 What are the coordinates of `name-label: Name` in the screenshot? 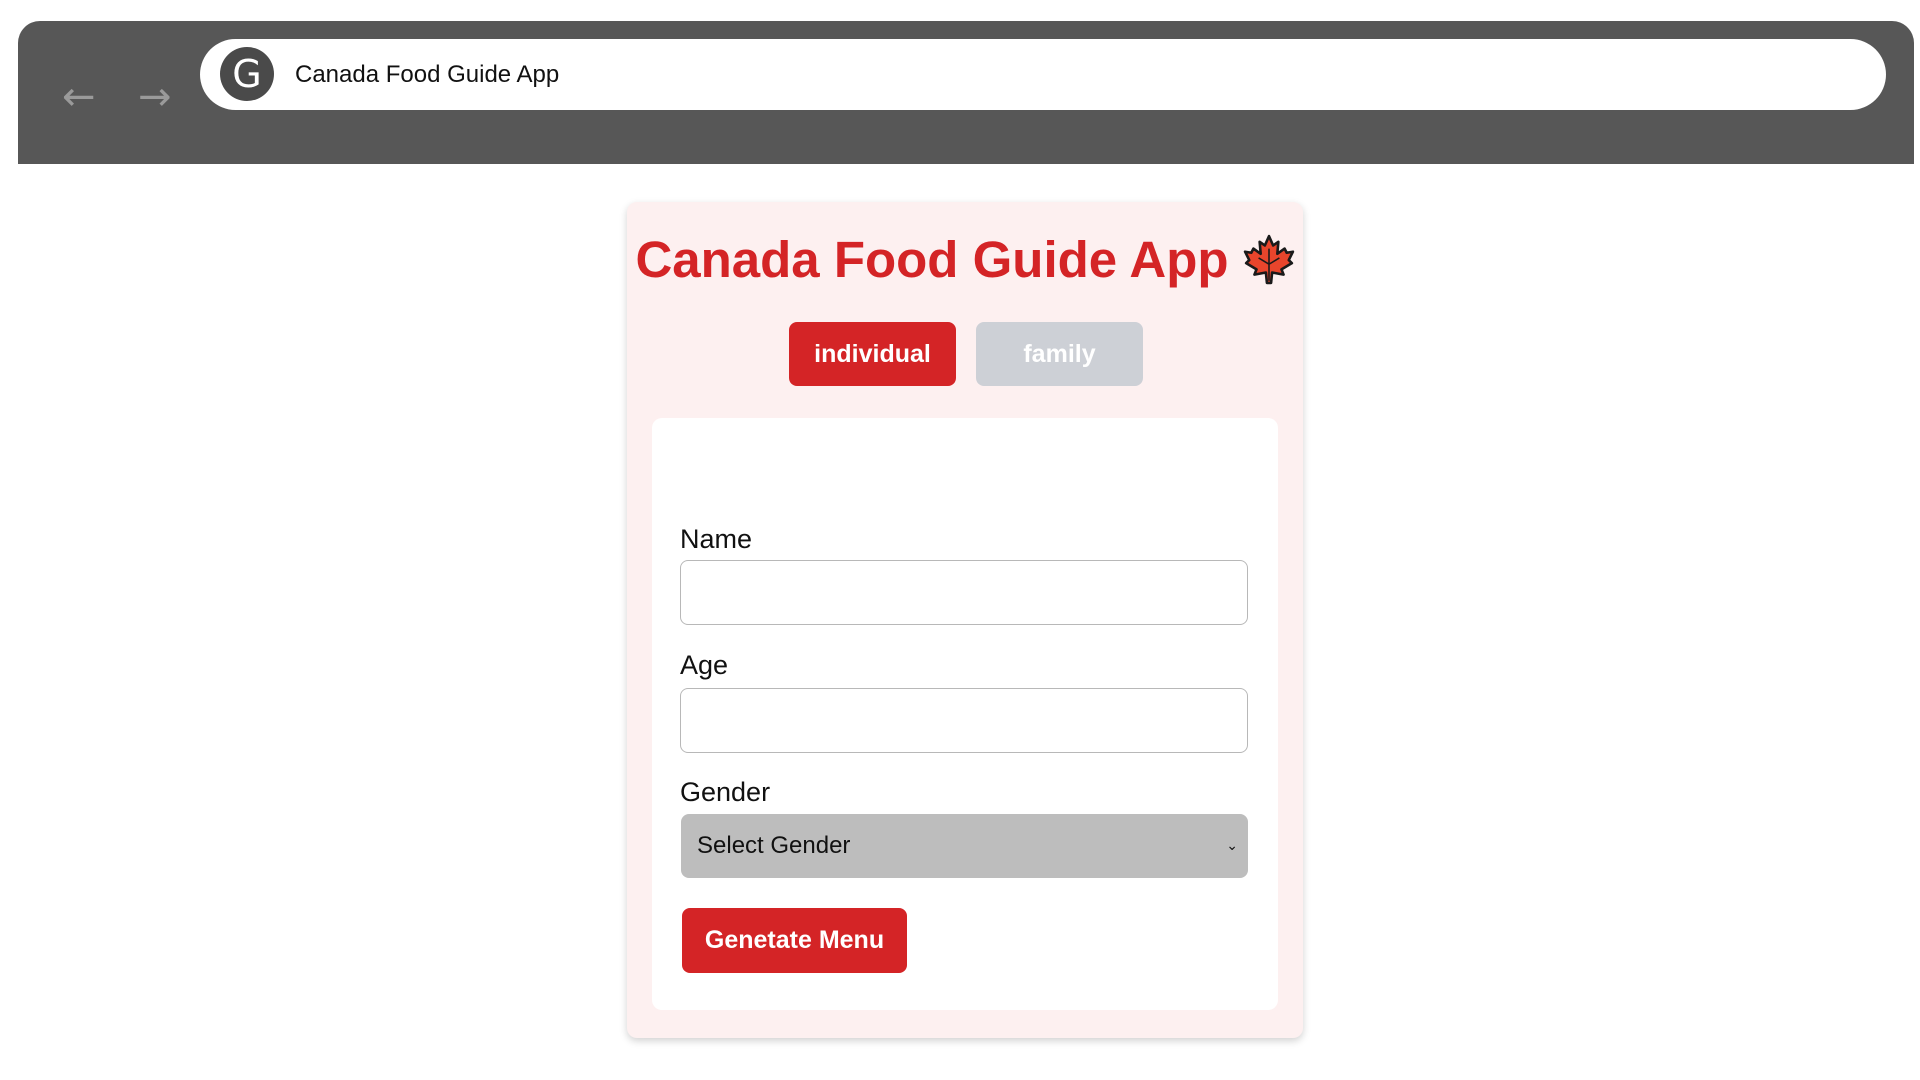 It's located at (716, 539).